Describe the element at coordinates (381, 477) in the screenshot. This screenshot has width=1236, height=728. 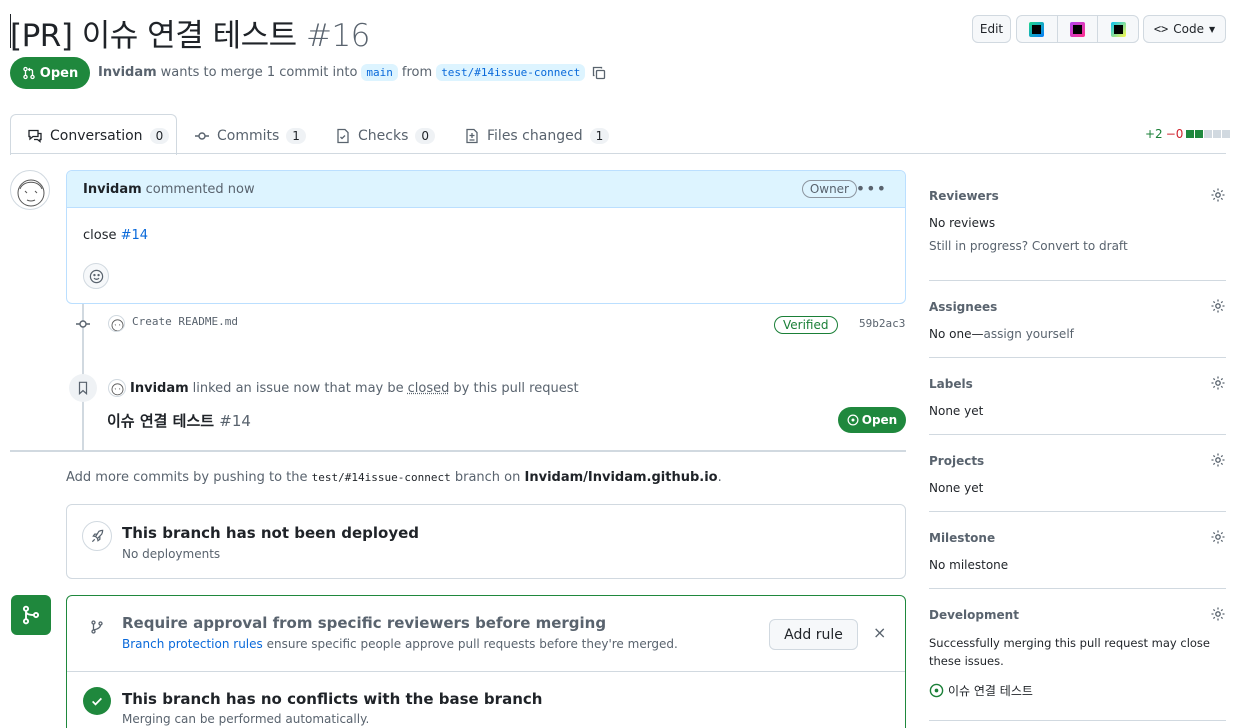
I see `push-hint-branch: test/#14issue-connect` at that location.